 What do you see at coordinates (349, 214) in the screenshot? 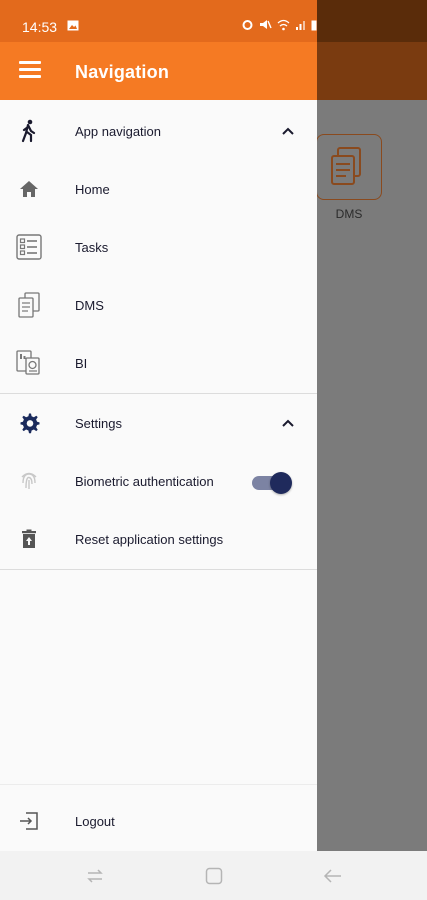
I see `background-tile-label: DMS` at bounding box center [349, 214].